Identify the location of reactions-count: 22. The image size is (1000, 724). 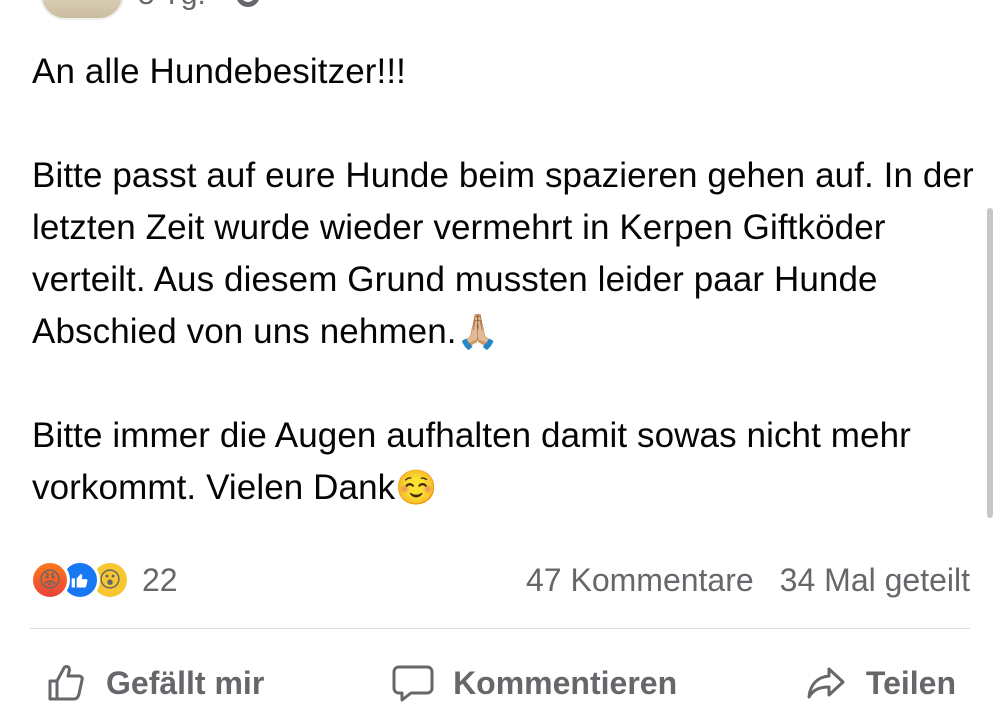
(160, 580).